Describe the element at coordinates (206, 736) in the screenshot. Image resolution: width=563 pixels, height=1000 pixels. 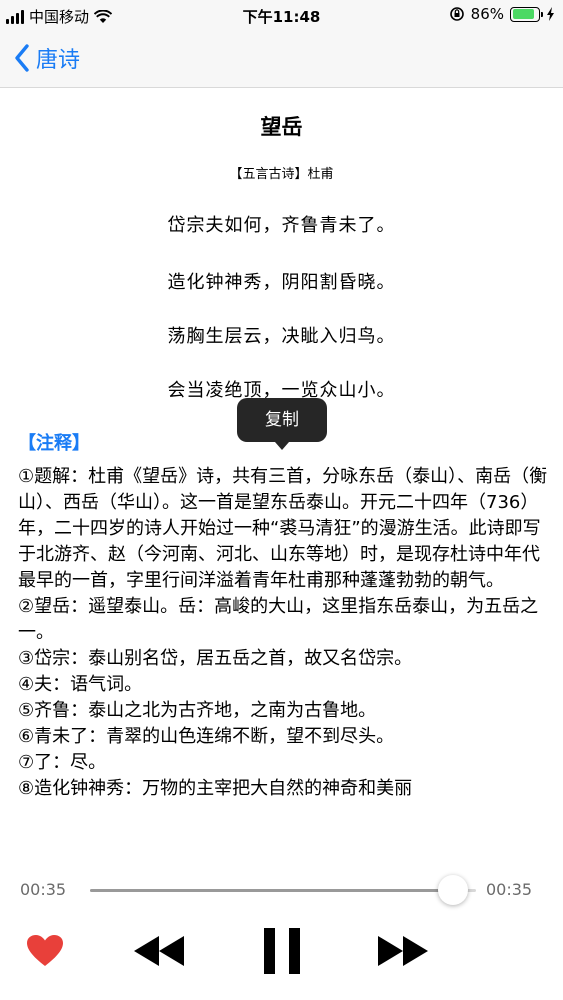
I see `note-item: ⑥青未了：青翠的山色连绵不断，望不到尽头。` at that location.